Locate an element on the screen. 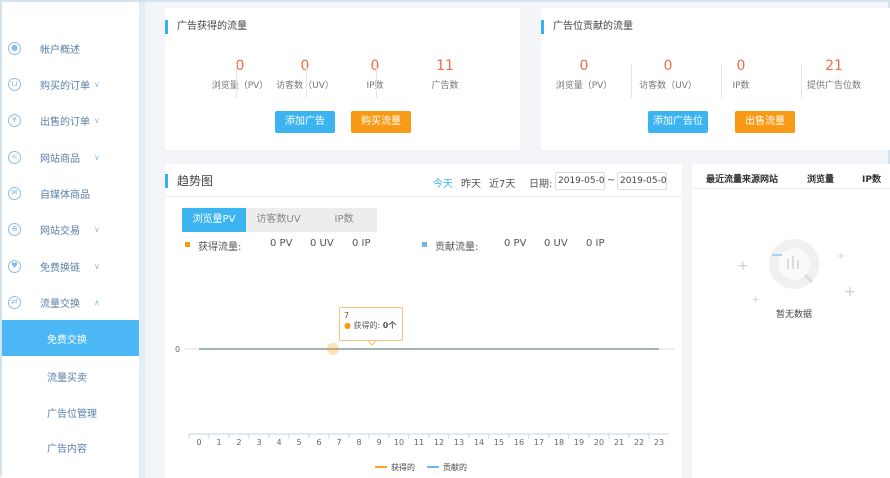 Image resolution: width=890 pixels, height=478 pixels. stat-label: IP数 is located at coordinates (741, 86).